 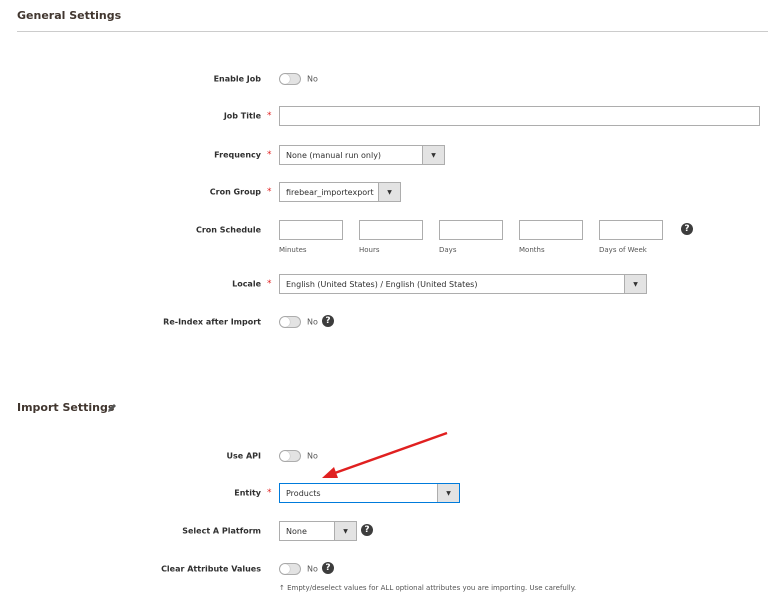 I want to click on cron-days-input, so click(x=471, y=230).